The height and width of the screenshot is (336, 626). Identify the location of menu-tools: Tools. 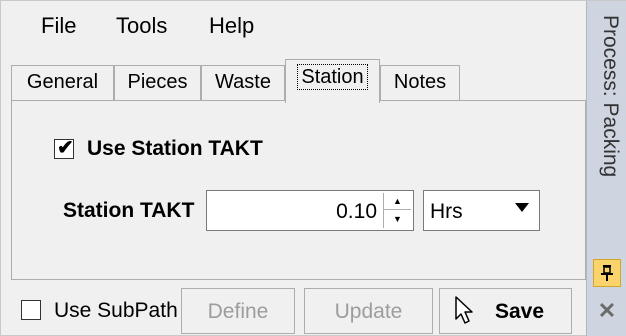
(141, 26).